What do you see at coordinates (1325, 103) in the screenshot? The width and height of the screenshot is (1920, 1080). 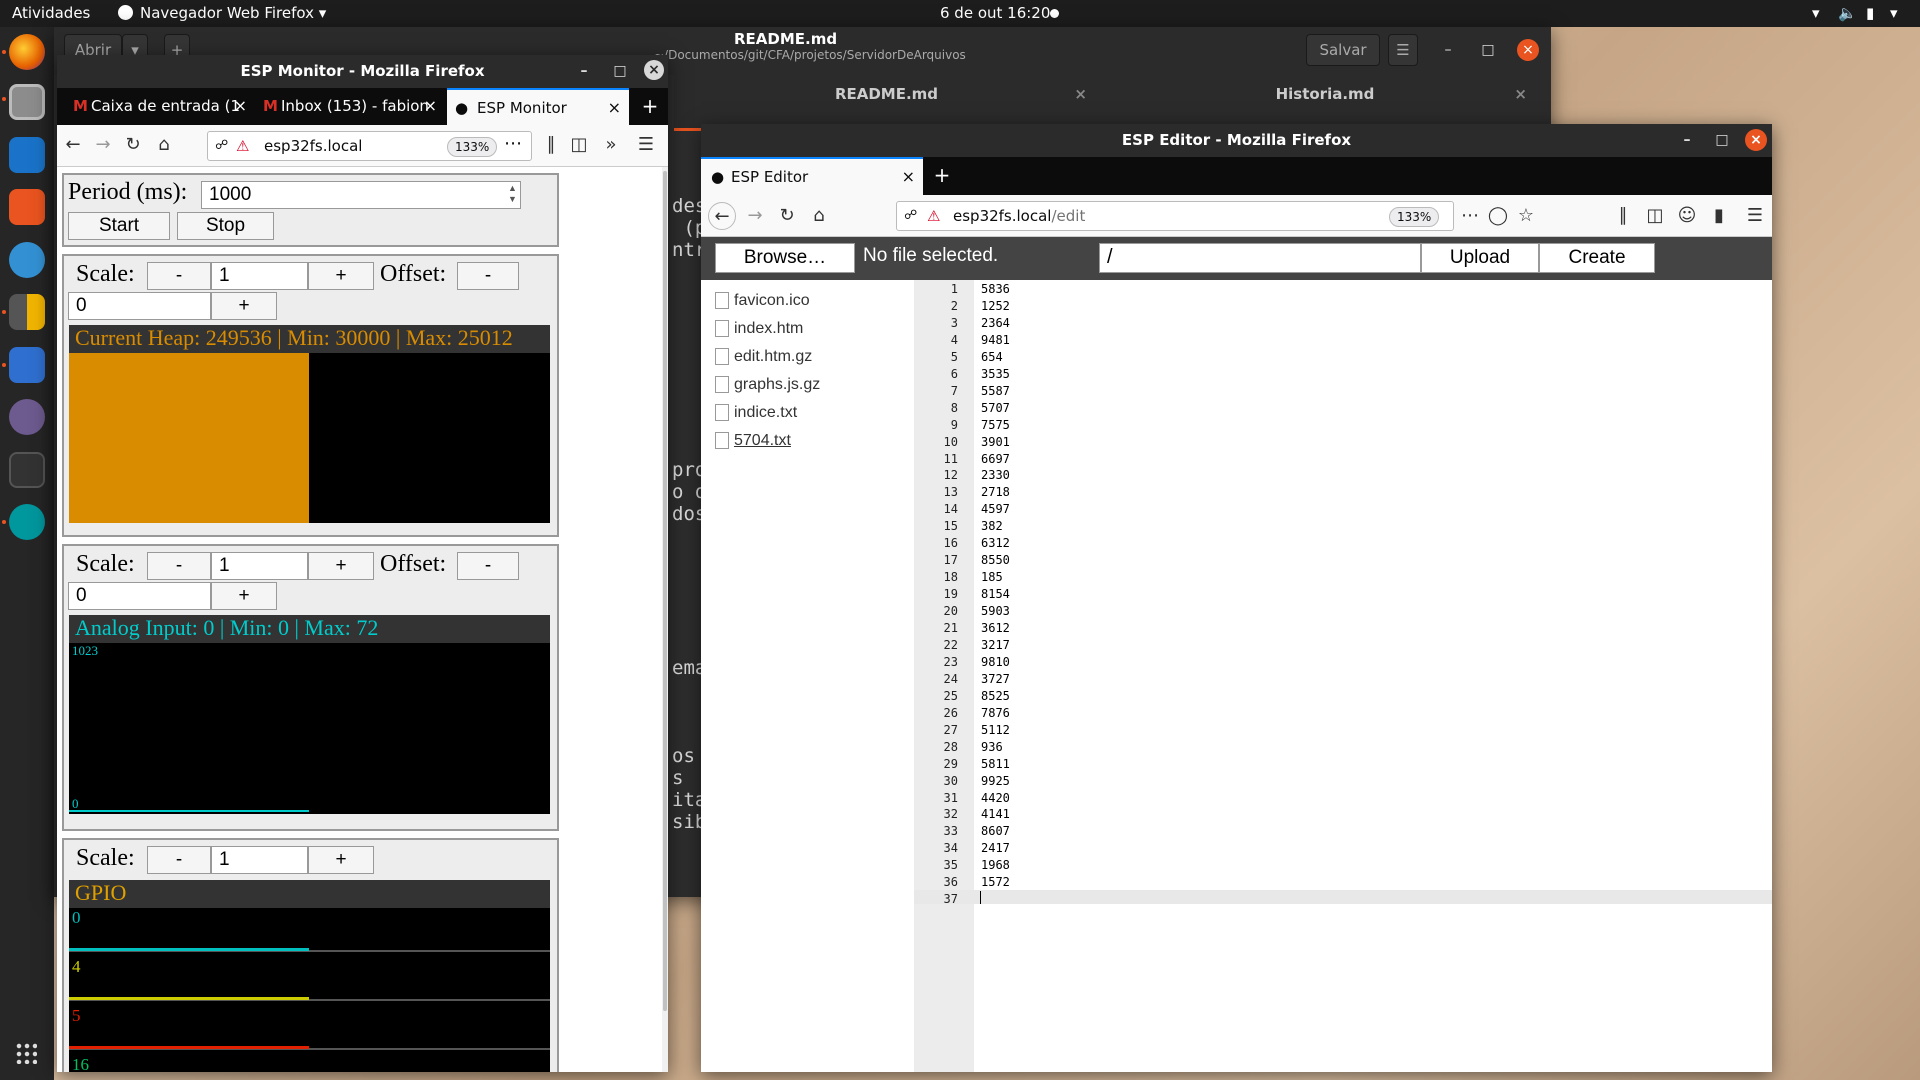 I see `tab-historia: Historia.md ×` at bounding box center [1325, 103].